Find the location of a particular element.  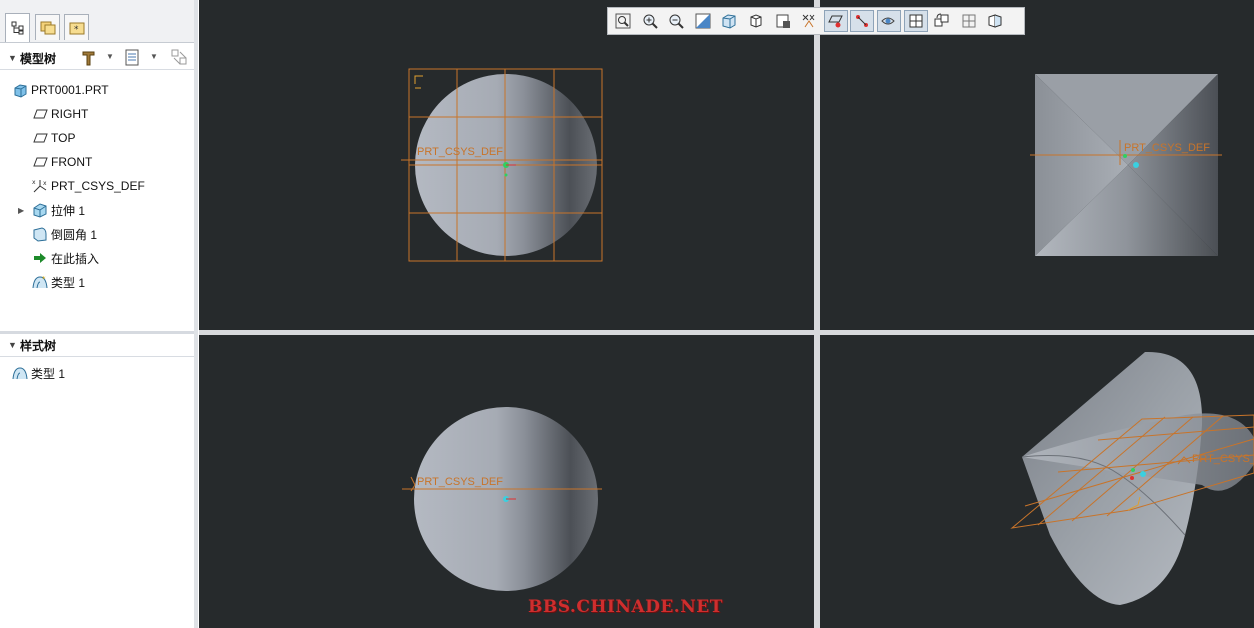

zoom-in-button is located at coordinates (650, 21).